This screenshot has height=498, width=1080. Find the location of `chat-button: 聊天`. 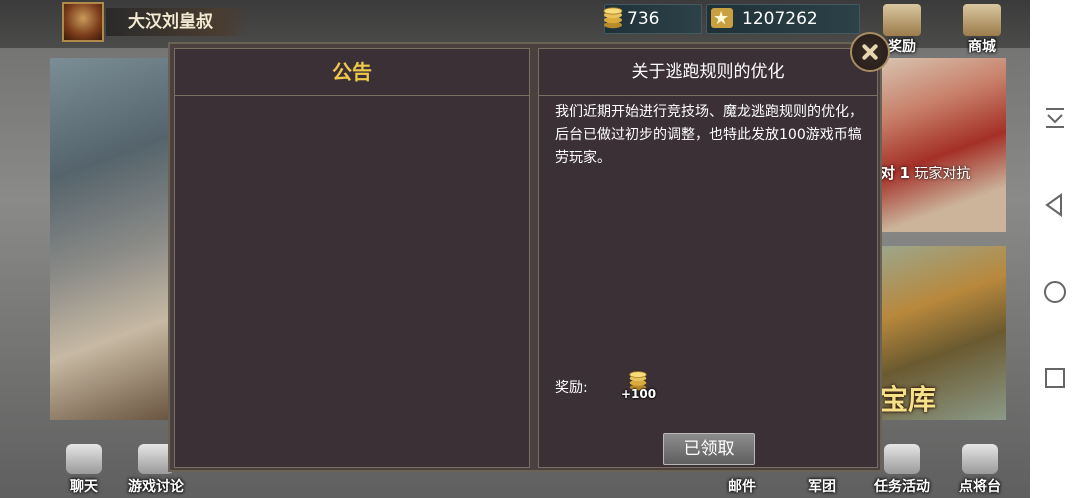

chat-button: 聊天 is located at coordinates (84, 470).